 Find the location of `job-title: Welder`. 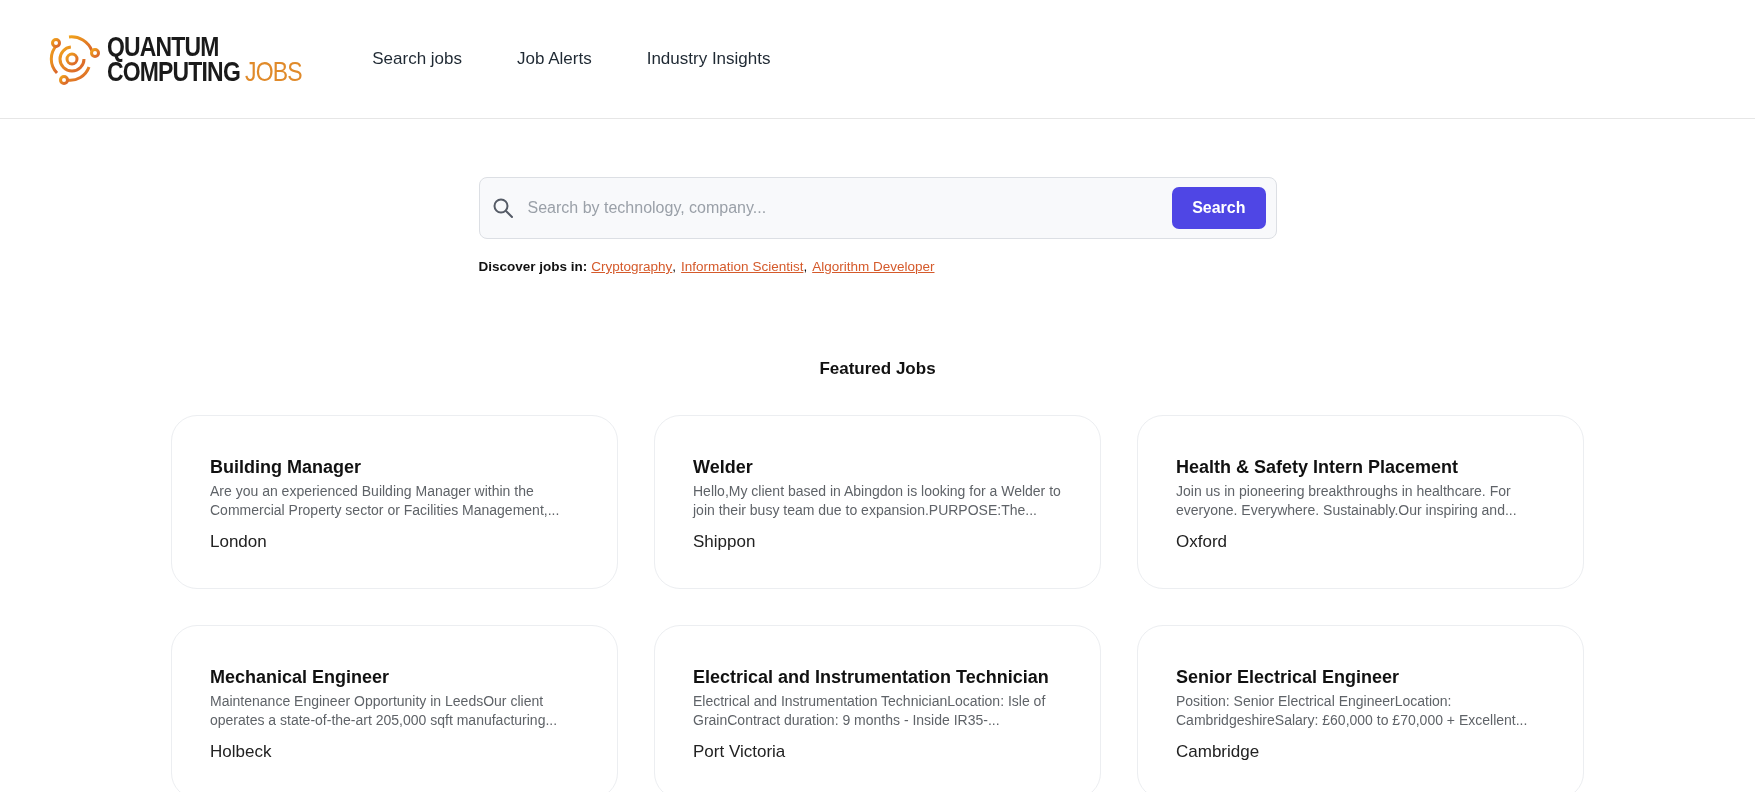

job-title: Welder is located at coordinates (723, 467).